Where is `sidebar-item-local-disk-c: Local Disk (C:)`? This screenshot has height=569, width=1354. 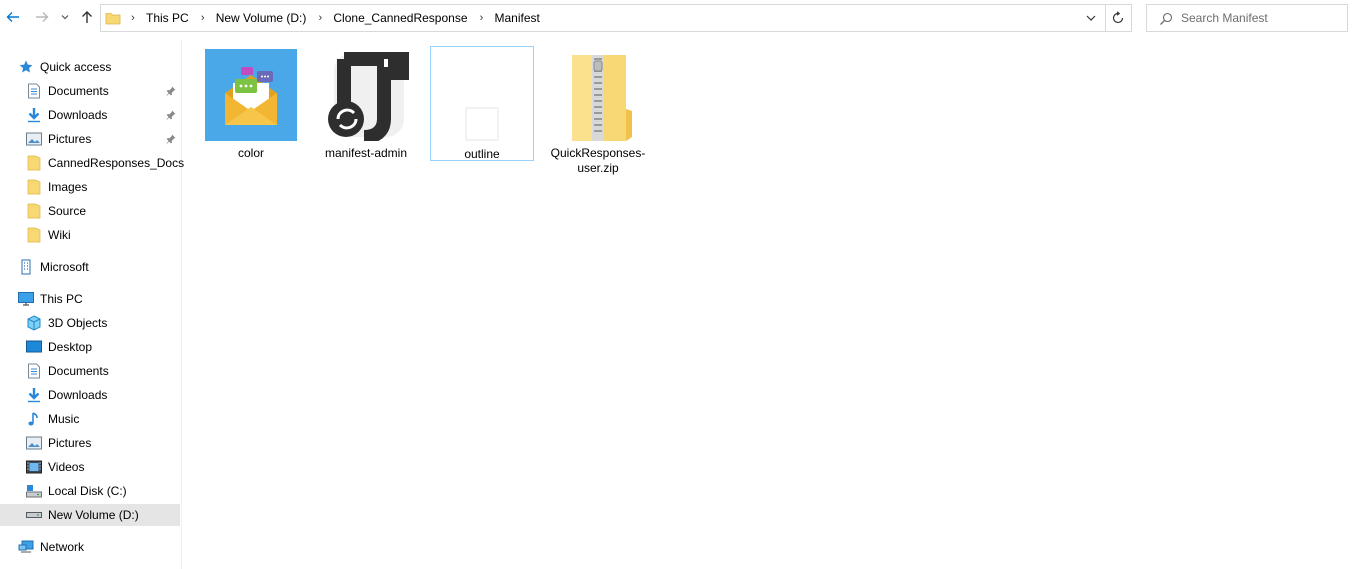 sidebar-item-local-disk-c: Local Disk (C:) is located at coordinates (76, 491).